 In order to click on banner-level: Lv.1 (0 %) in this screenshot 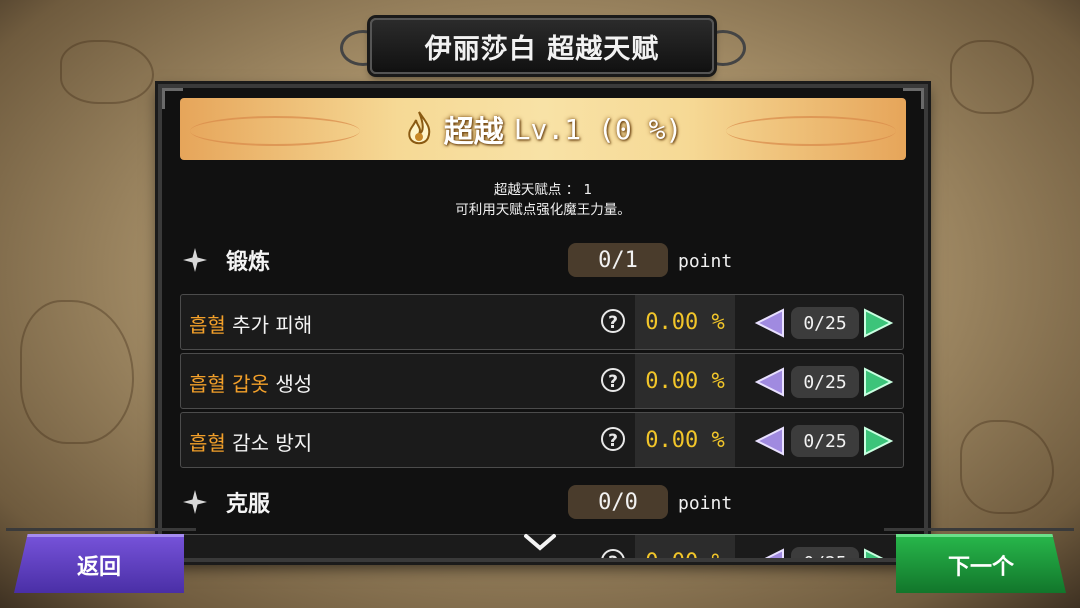, I will do `click(598, 129)`.